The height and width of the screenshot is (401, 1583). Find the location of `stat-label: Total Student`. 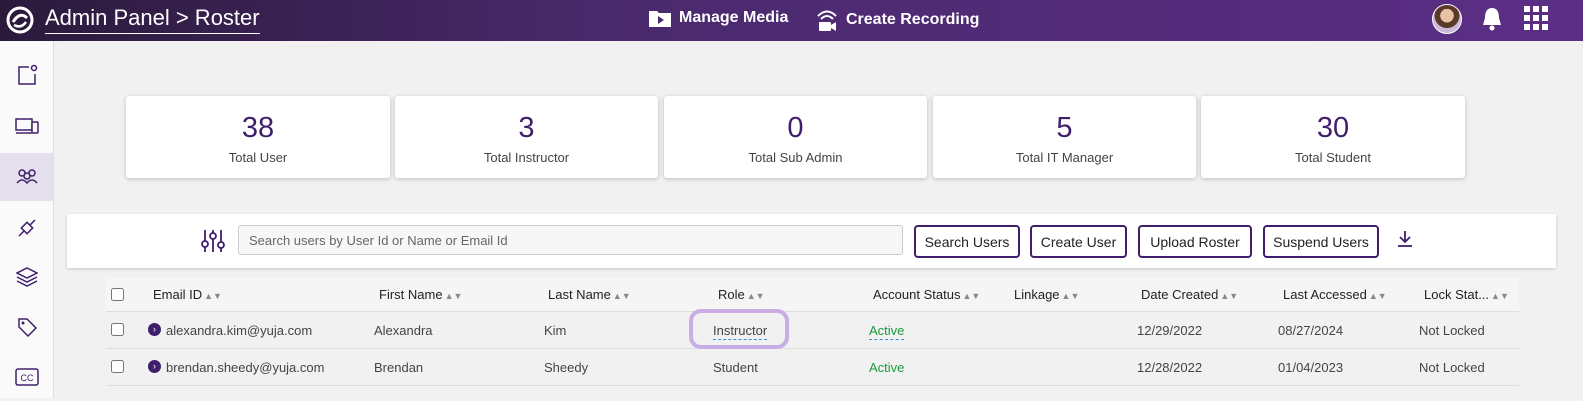

stat-label: Total Student is located at coordinates (1333, 157).